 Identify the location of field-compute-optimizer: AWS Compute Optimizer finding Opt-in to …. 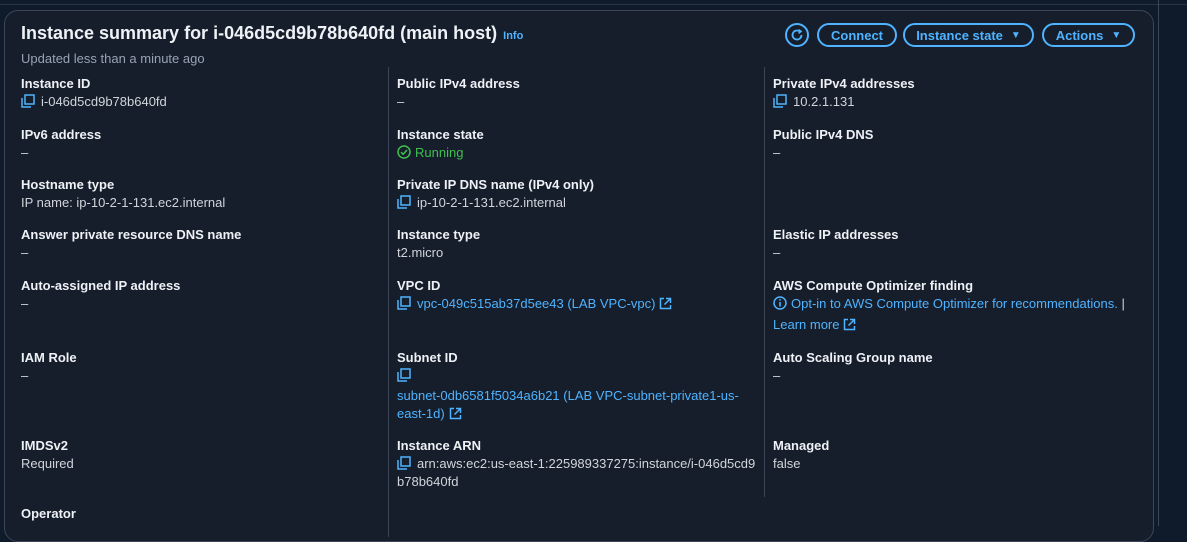
(949, 305).